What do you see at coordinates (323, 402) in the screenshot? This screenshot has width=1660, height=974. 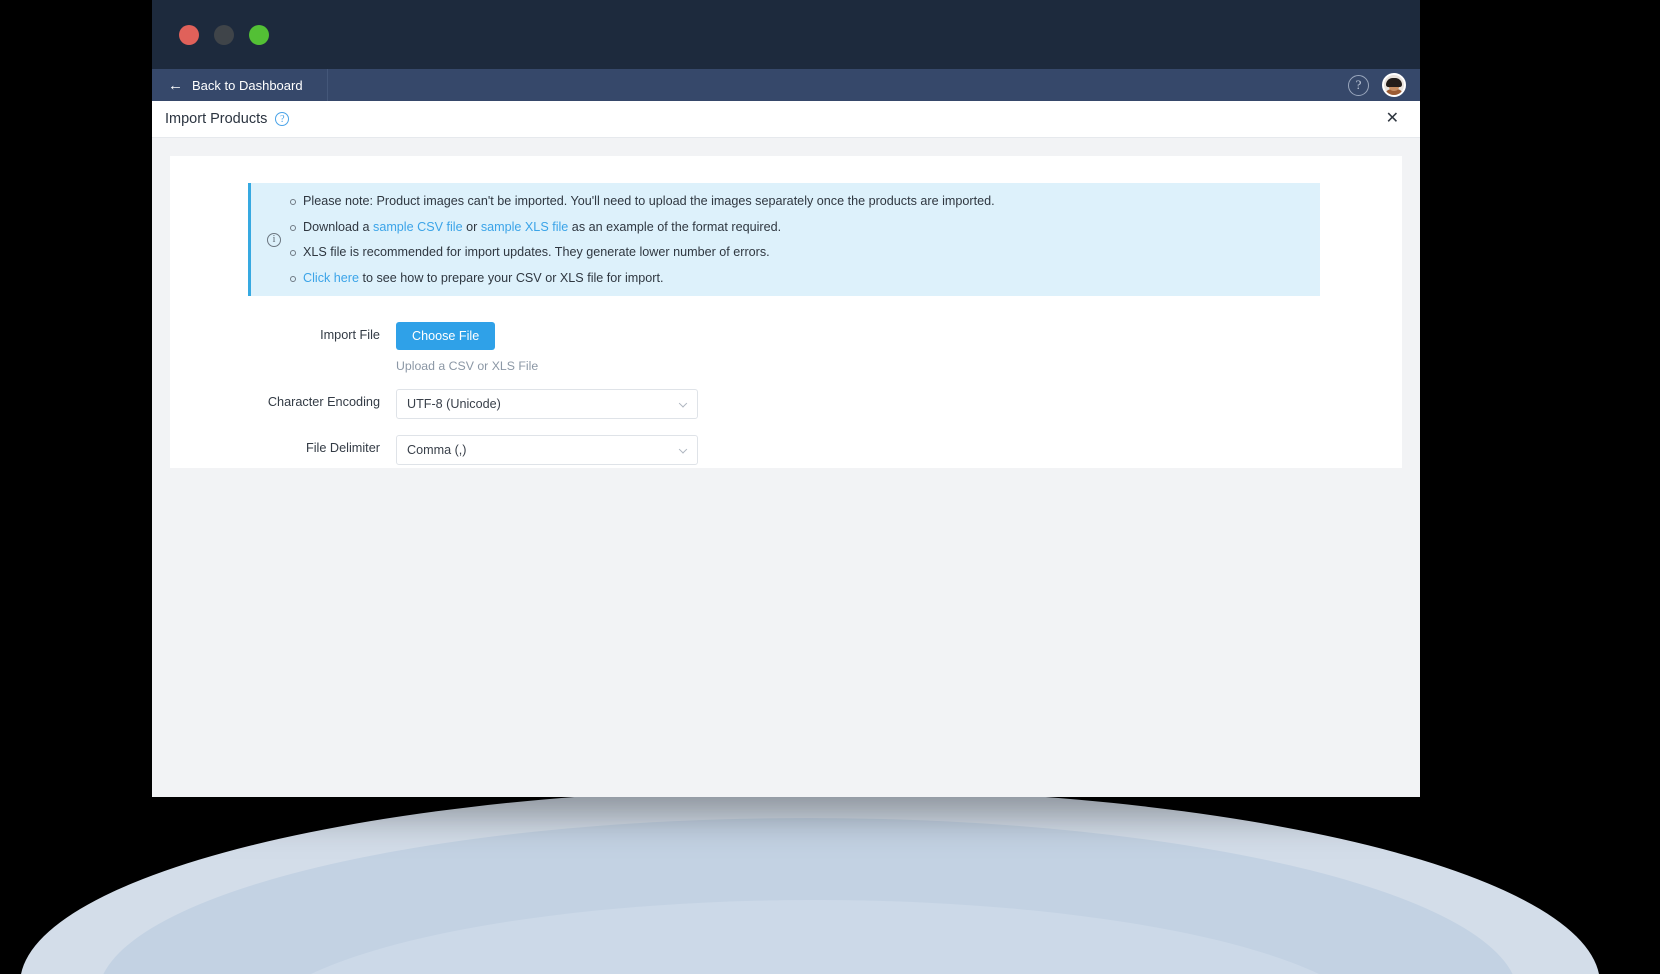 I see `character-encoding-label: Character Encoding` at bounding box center [323, 402].